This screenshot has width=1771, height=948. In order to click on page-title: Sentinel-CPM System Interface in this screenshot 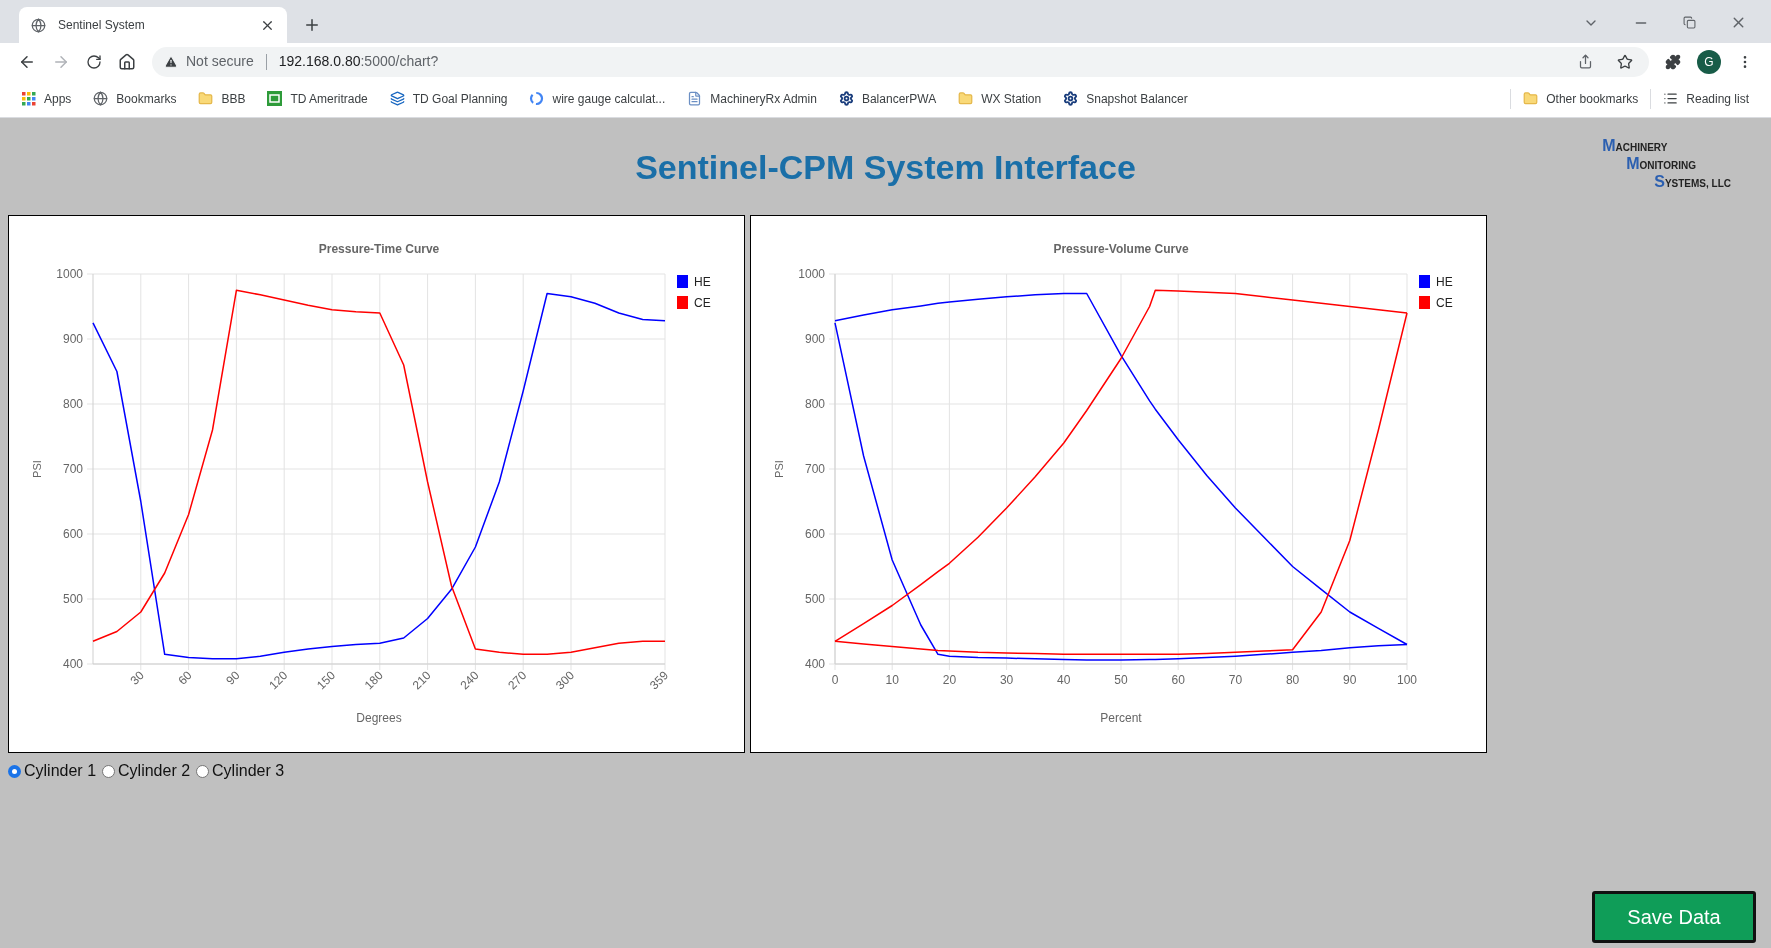, I will do `click(885, 167)`.